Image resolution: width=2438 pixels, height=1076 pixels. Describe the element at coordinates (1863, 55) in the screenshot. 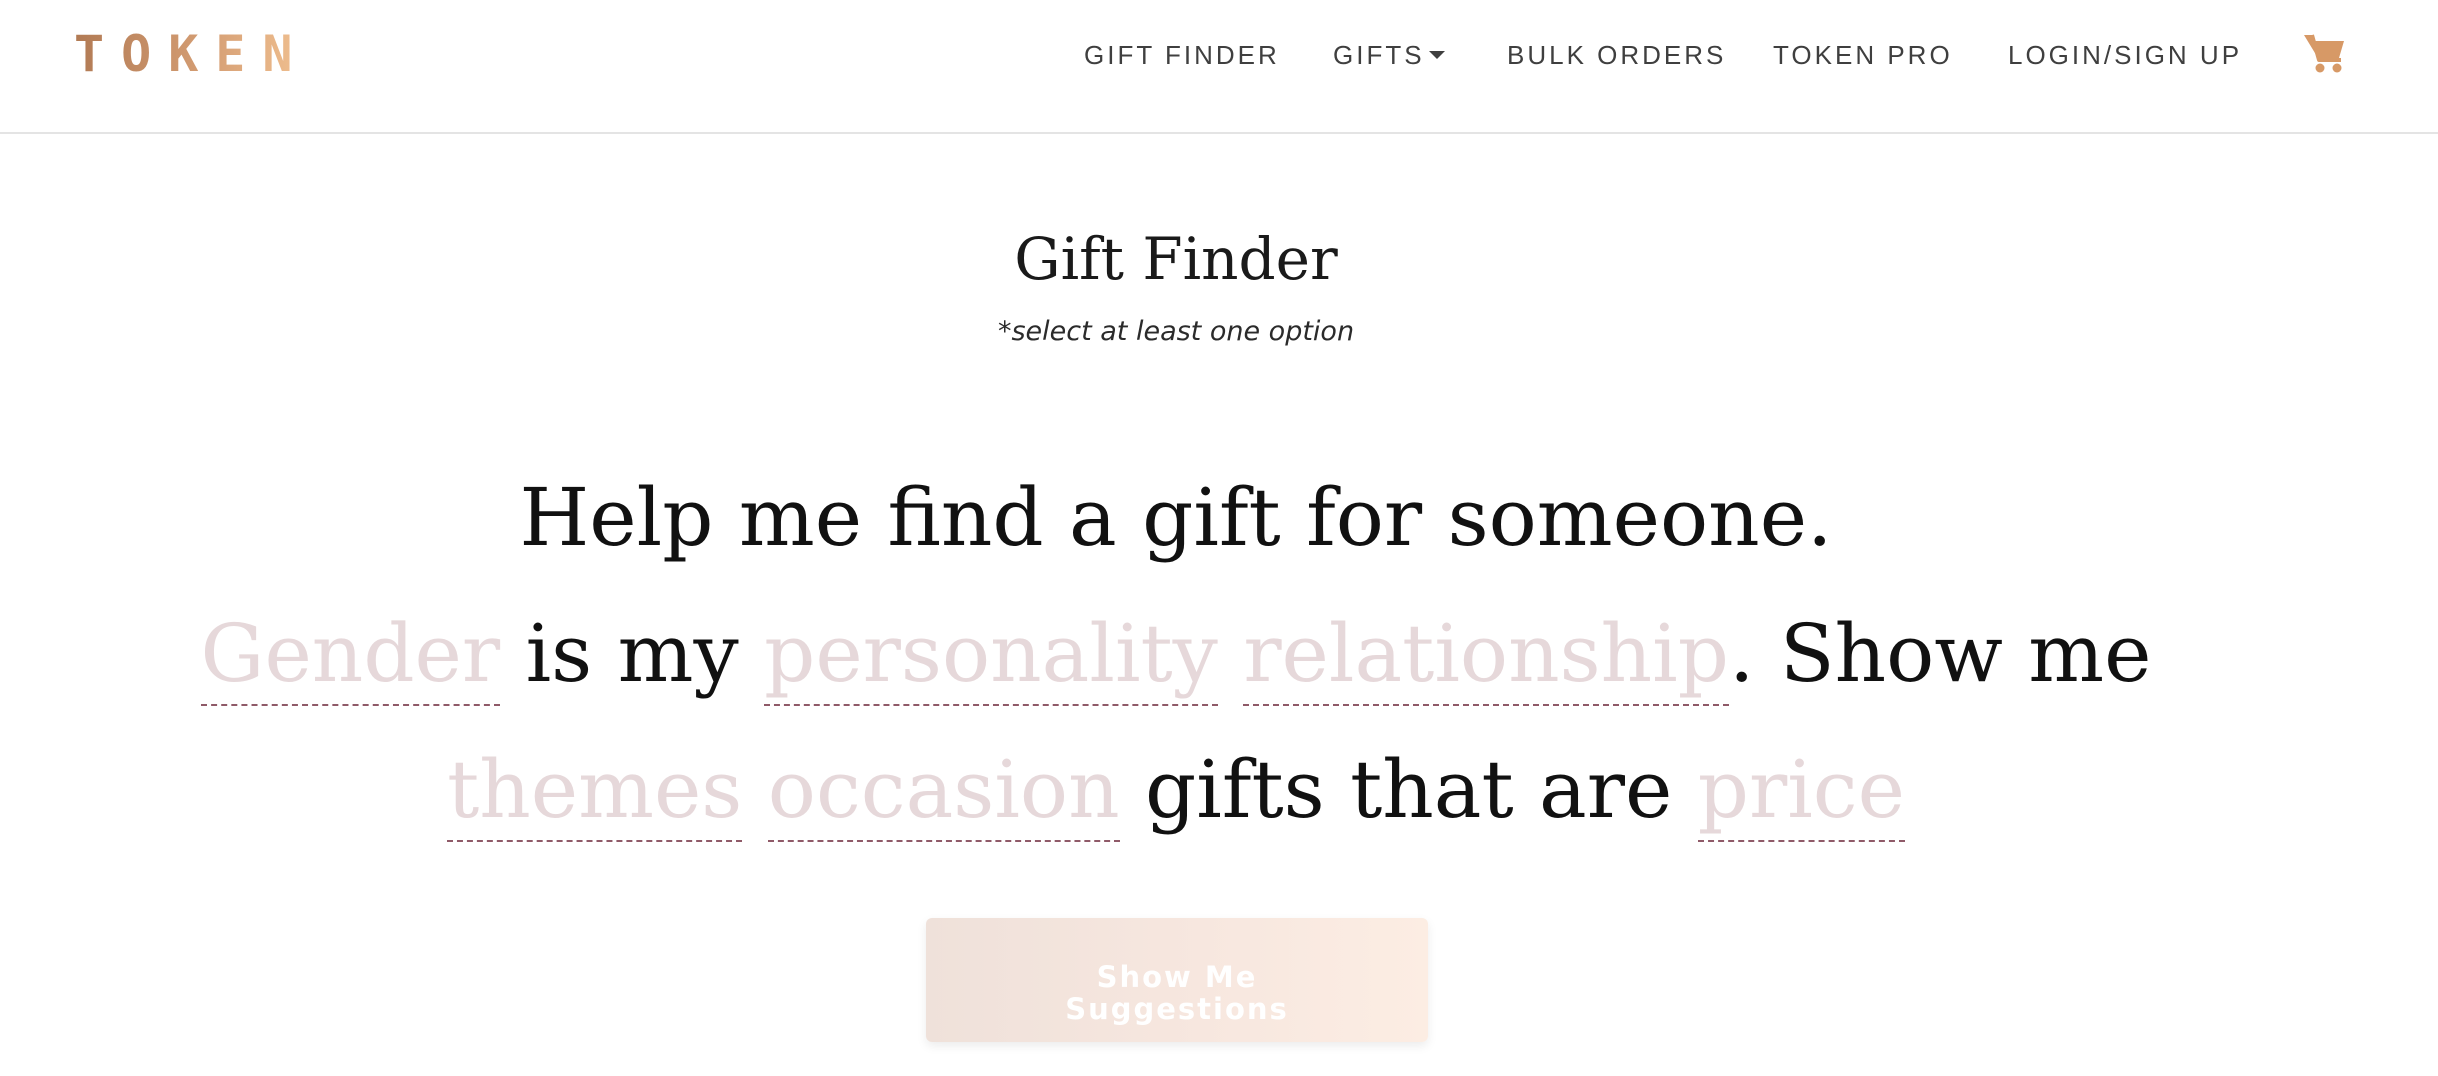

I see `nav-token-pro: TOKEN PRO` at that location.